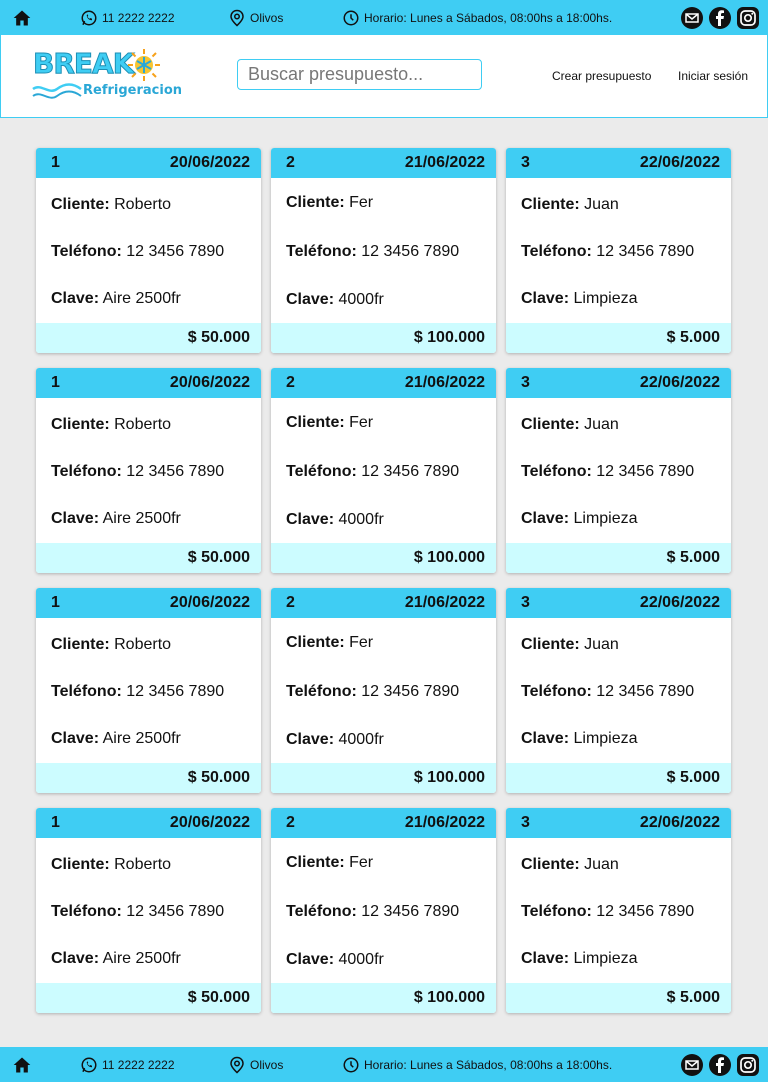 This screenshot has width=768, height=1082. Describe the element at coordinates (237, 17) in the screenshot. I see `location-pin-icon` at that location.